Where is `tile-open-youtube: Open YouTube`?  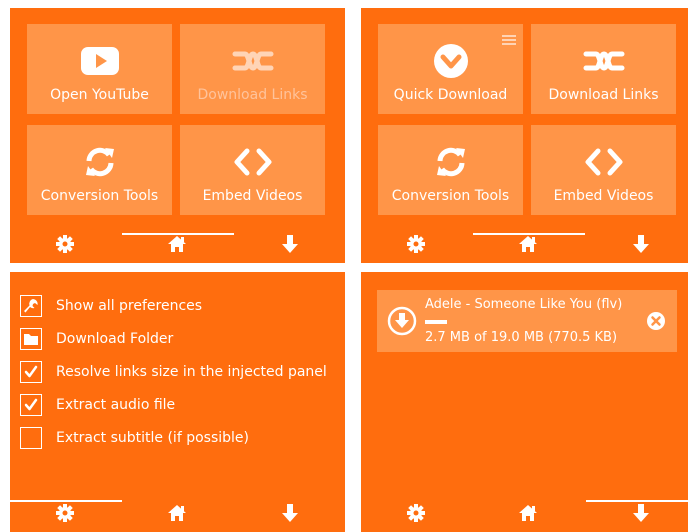 tile-open-youtube: Open YouTube is located at coordinates (99, 69).